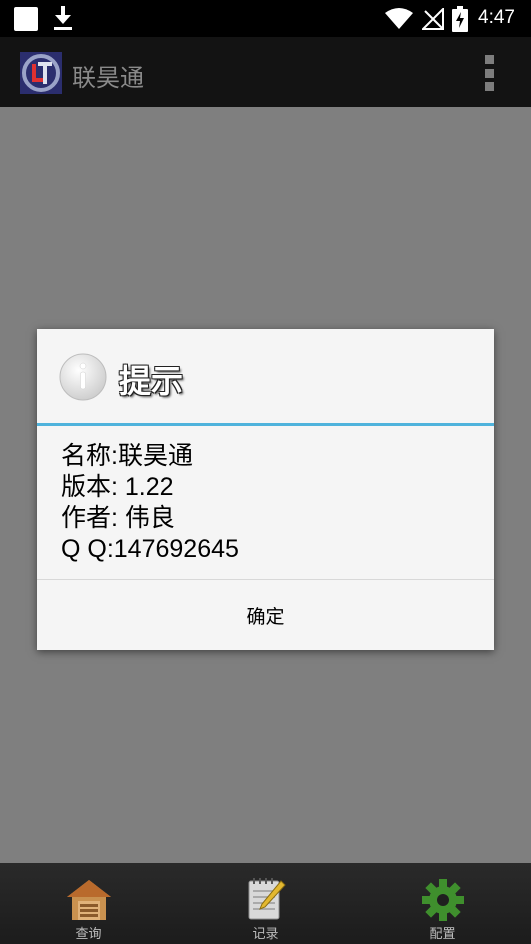 This screenshot has width=531, height=944. I want to click on nav-item-query: 查询, so click(88, 903).